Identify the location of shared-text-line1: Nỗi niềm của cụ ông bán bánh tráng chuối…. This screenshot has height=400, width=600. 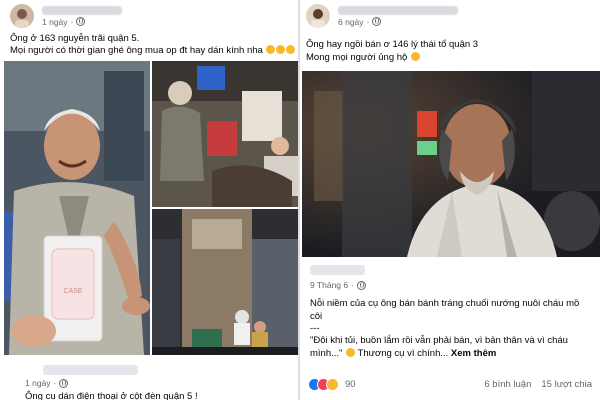
(445, 303).